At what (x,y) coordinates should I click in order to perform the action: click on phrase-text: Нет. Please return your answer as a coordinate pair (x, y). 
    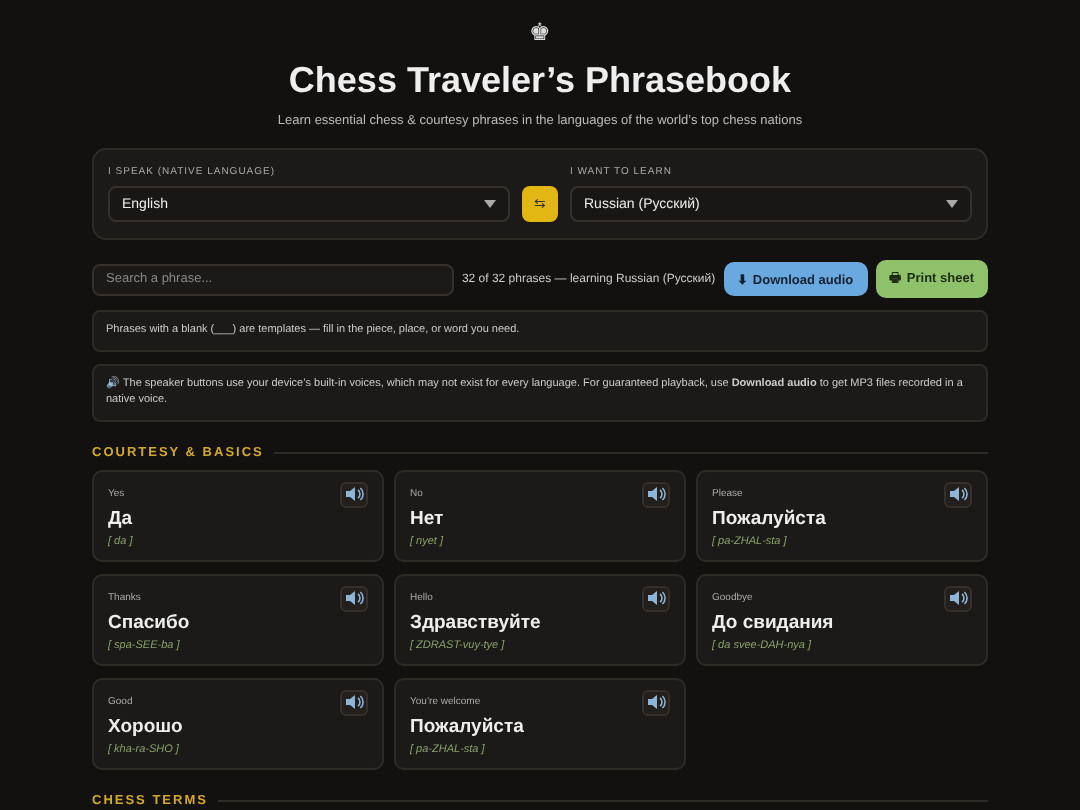
    Looking at the image, I should click on (427, 518).